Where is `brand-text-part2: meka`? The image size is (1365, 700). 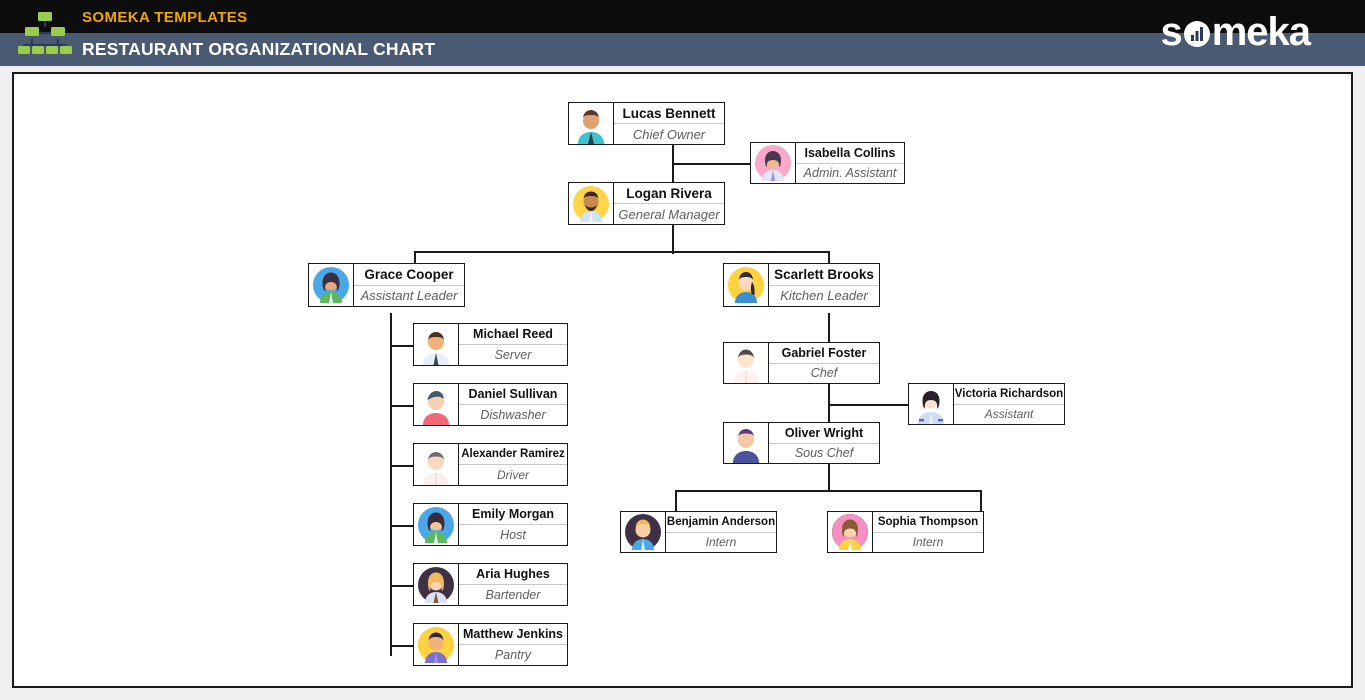 brand-text-part2: meka is located at coordinates (1261, 32).